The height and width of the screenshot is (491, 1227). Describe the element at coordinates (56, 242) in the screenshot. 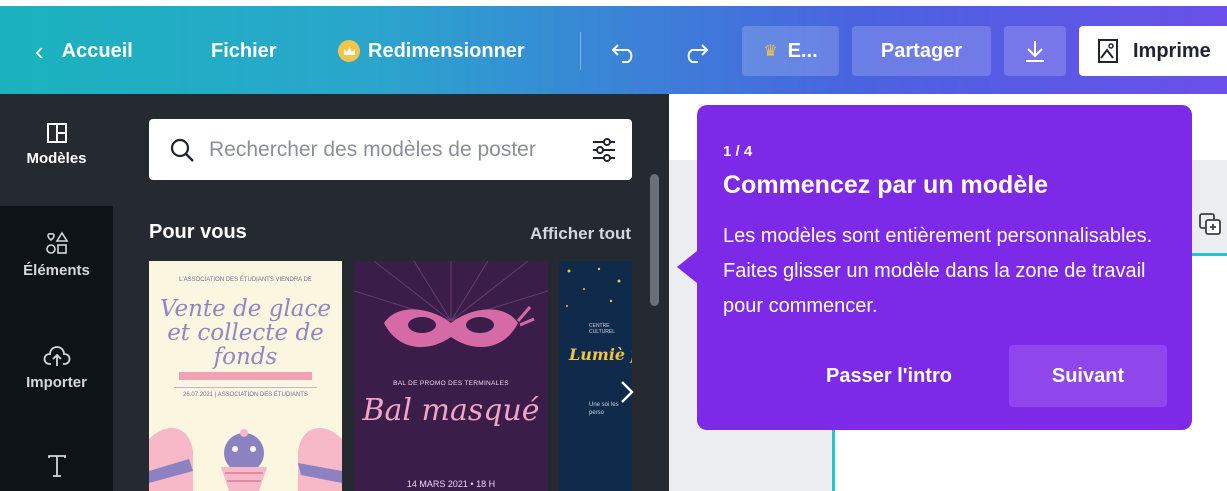

I see `elements-icon` at that location.